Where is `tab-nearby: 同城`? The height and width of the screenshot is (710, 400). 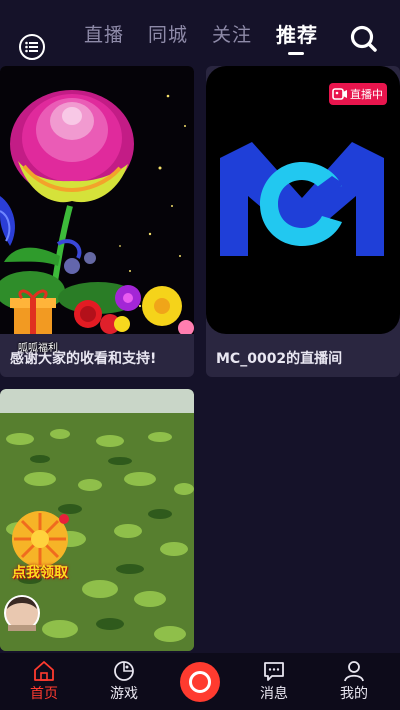
tab-nearby: 同城 is located at coordinates (168, 33).